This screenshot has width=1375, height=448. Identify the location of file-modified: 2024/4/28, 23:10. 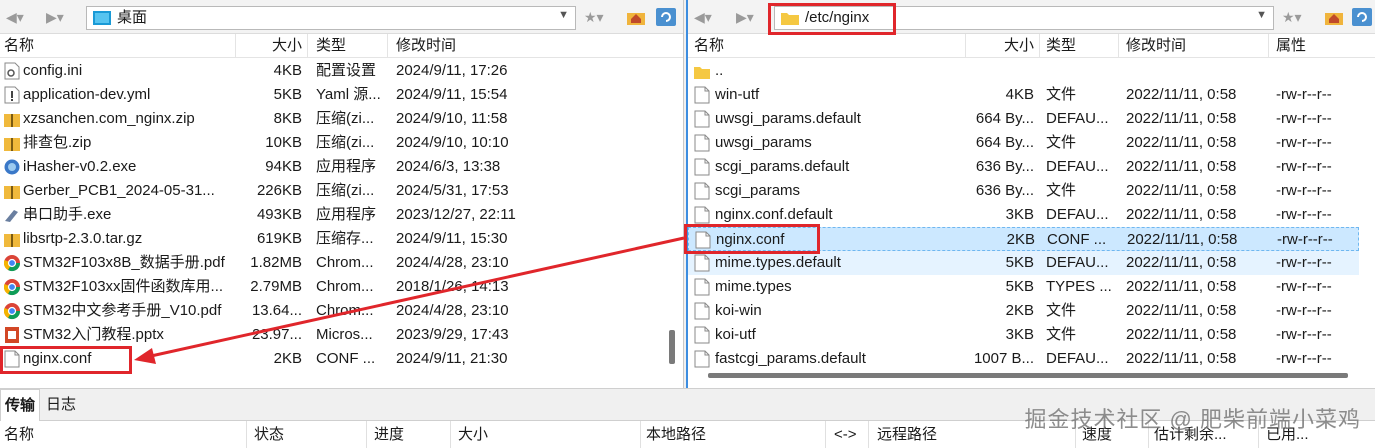
(452, 262).